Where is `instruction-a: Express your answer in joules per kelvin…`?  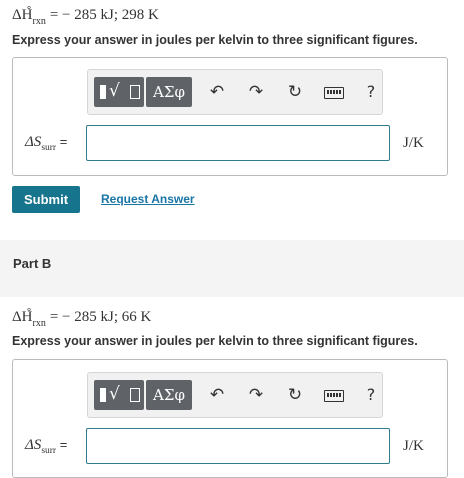
instruction-a: Express your answer in joules per kelvin… is located at coordinates (215, 40).